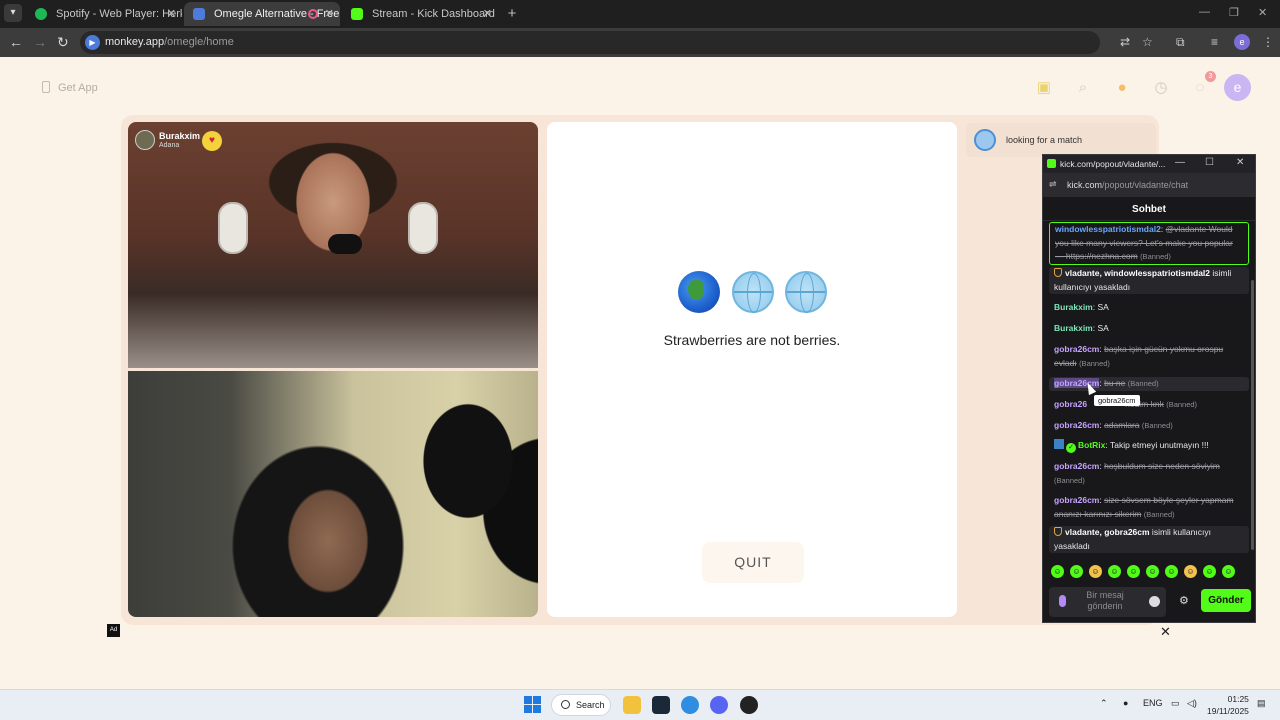  What do you see at coordinates (719, 705) in the screenshot?
I see `discord-icon` at bounding box center [719, 705].